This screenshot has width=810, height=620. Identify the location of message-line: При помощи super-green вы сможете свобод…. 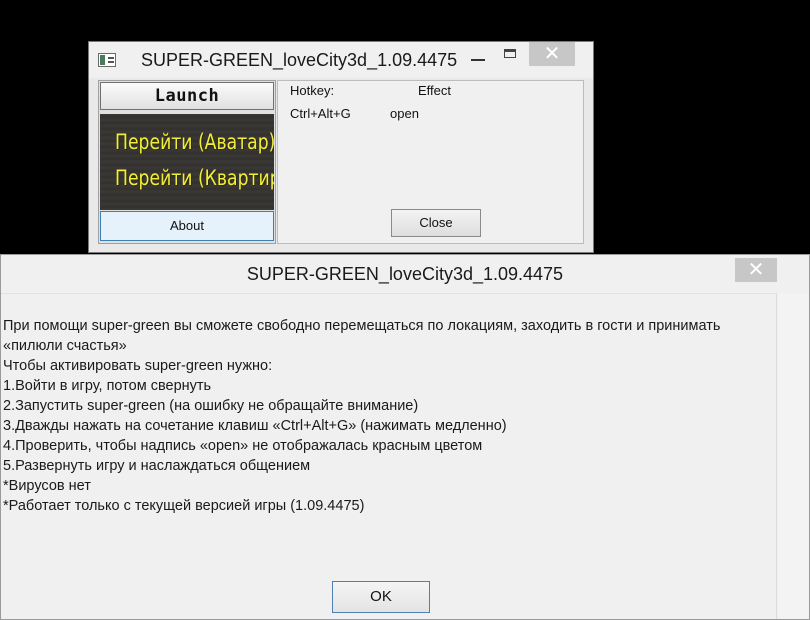
(362, 326).